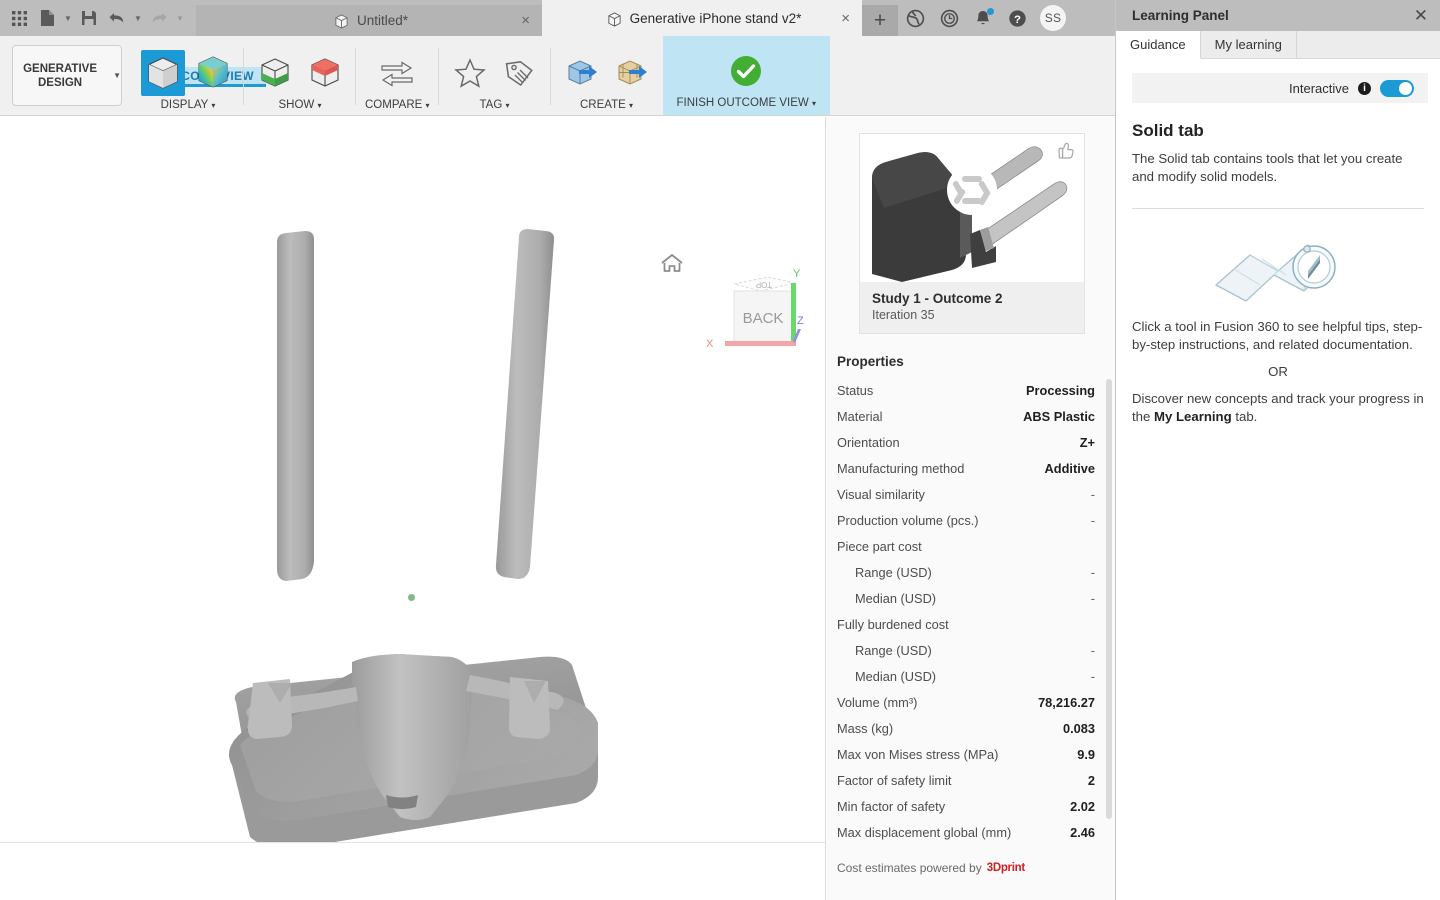  What do you see at coordinates (341, 21) in the screenshot?
I see `cube-icon` at bounding box center [341, 21].